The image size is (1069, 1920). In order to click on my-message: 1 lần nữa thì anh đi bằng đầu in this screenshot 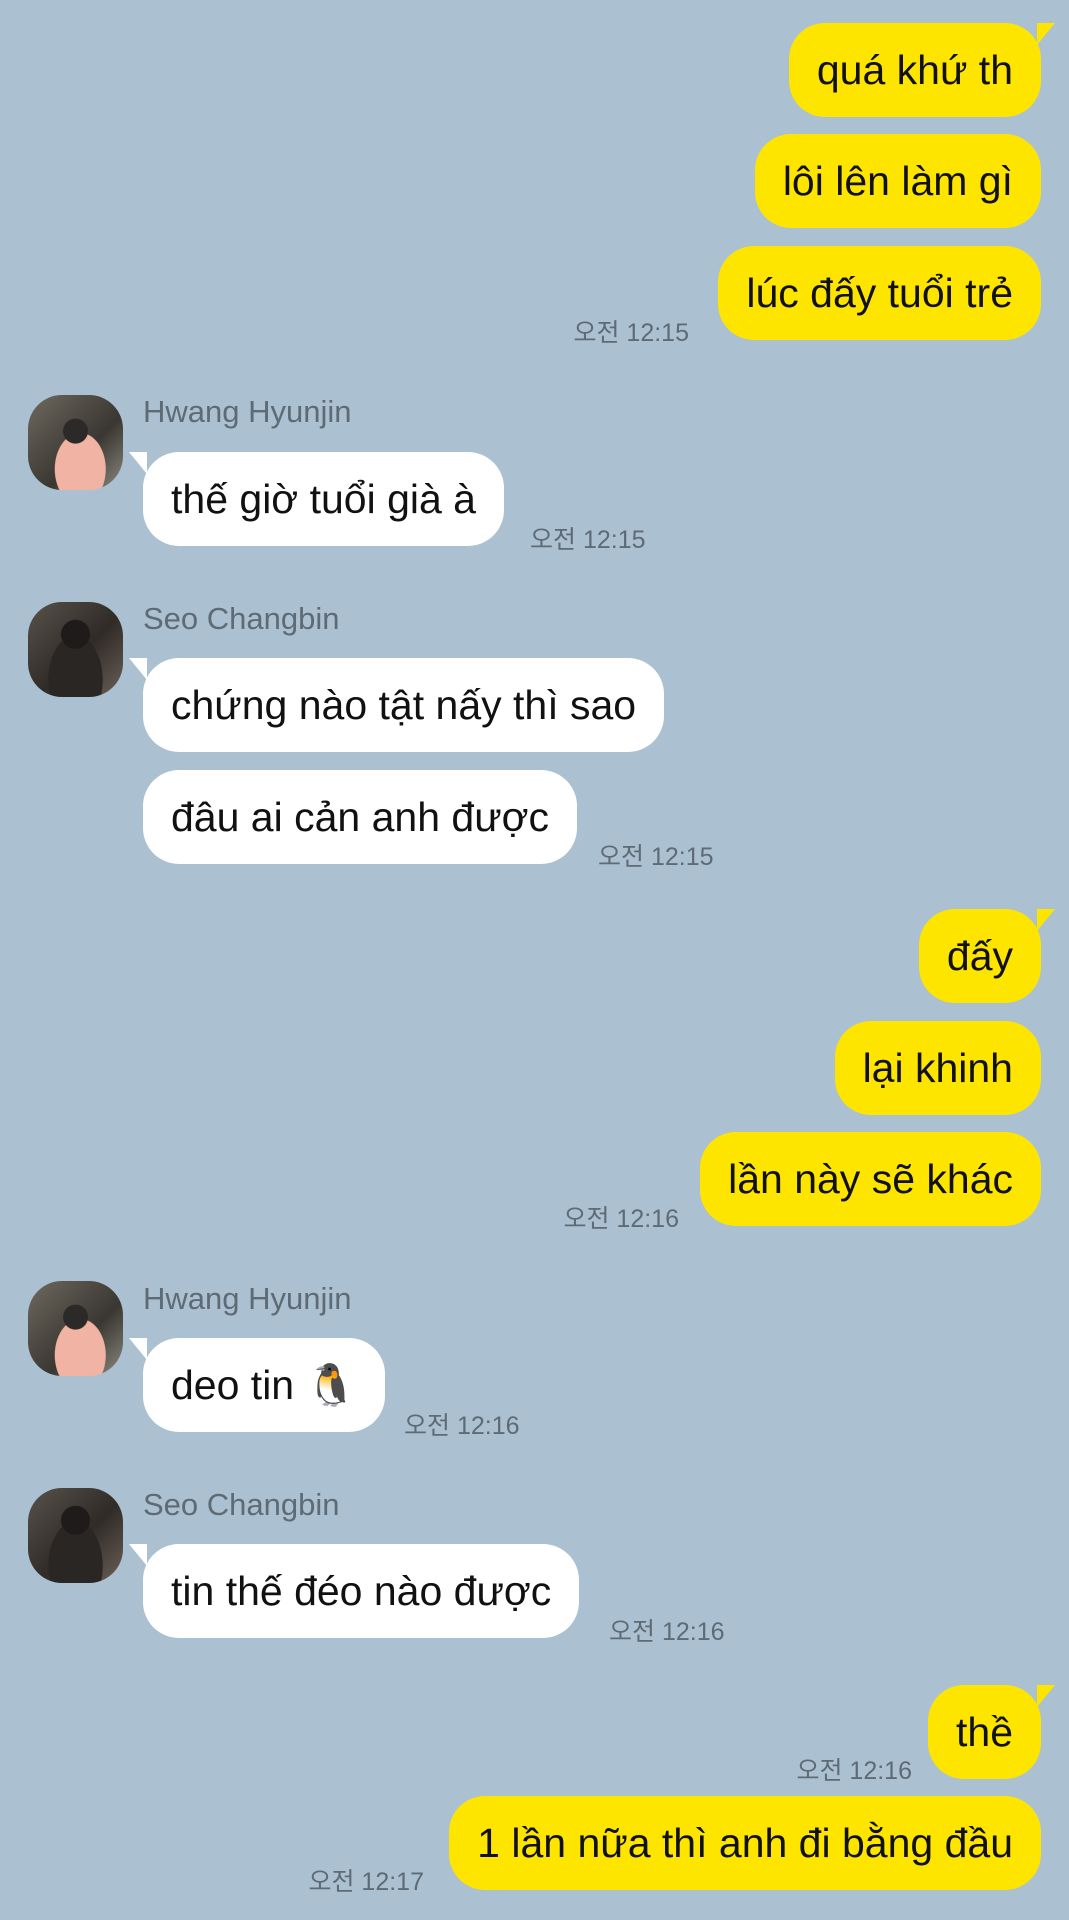, I will do `click(745, 1843)`.